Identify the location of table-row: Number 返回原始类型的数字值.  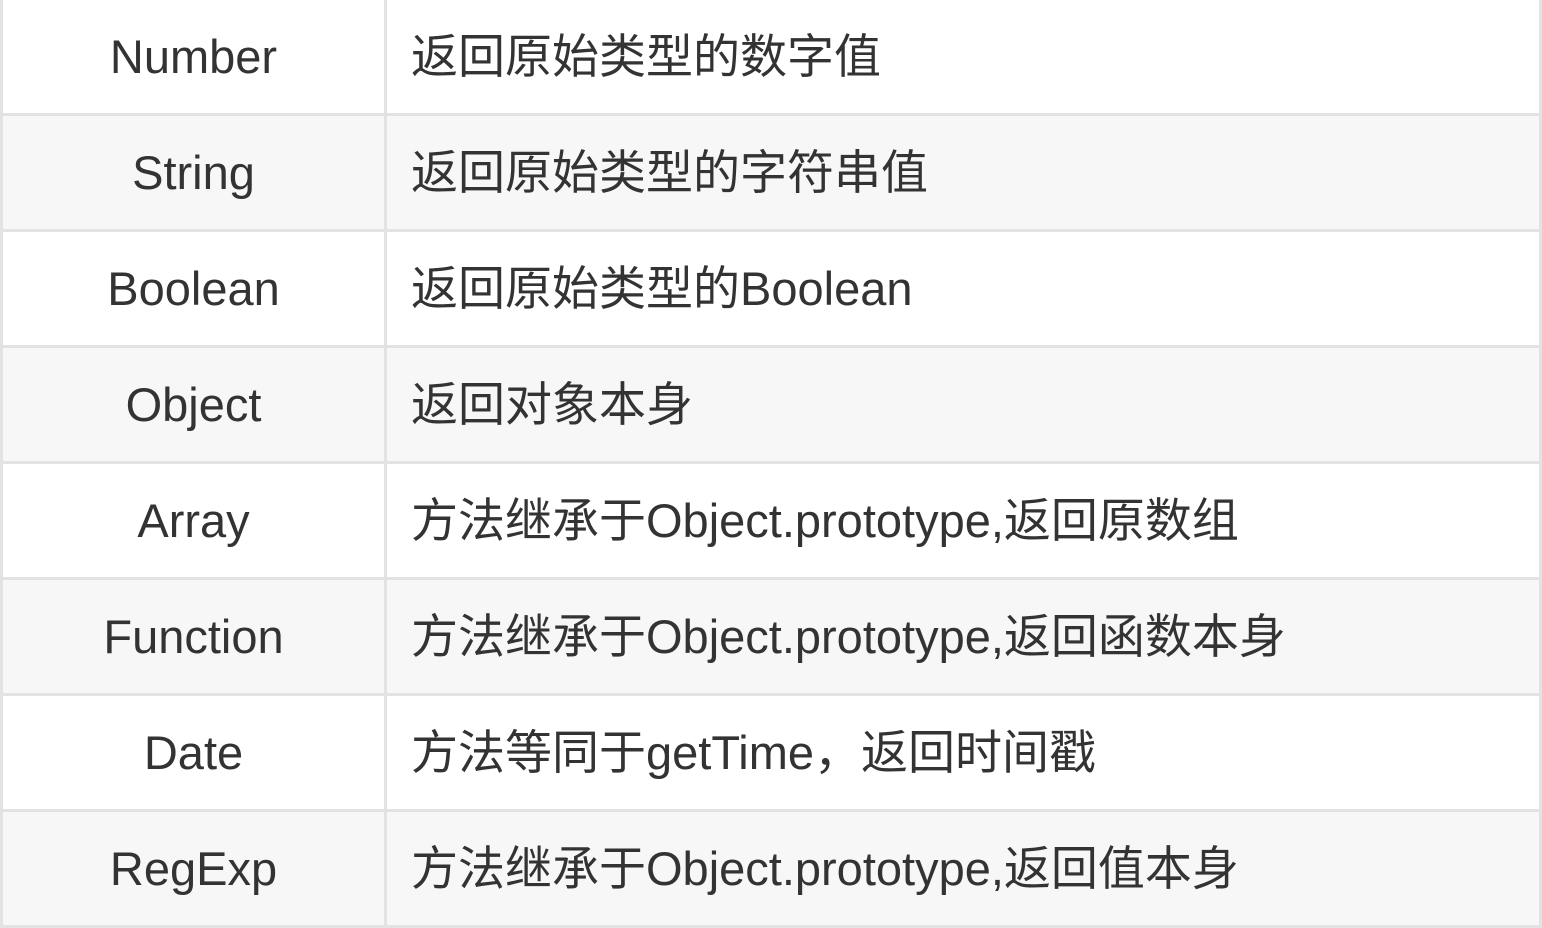
(771, 58).